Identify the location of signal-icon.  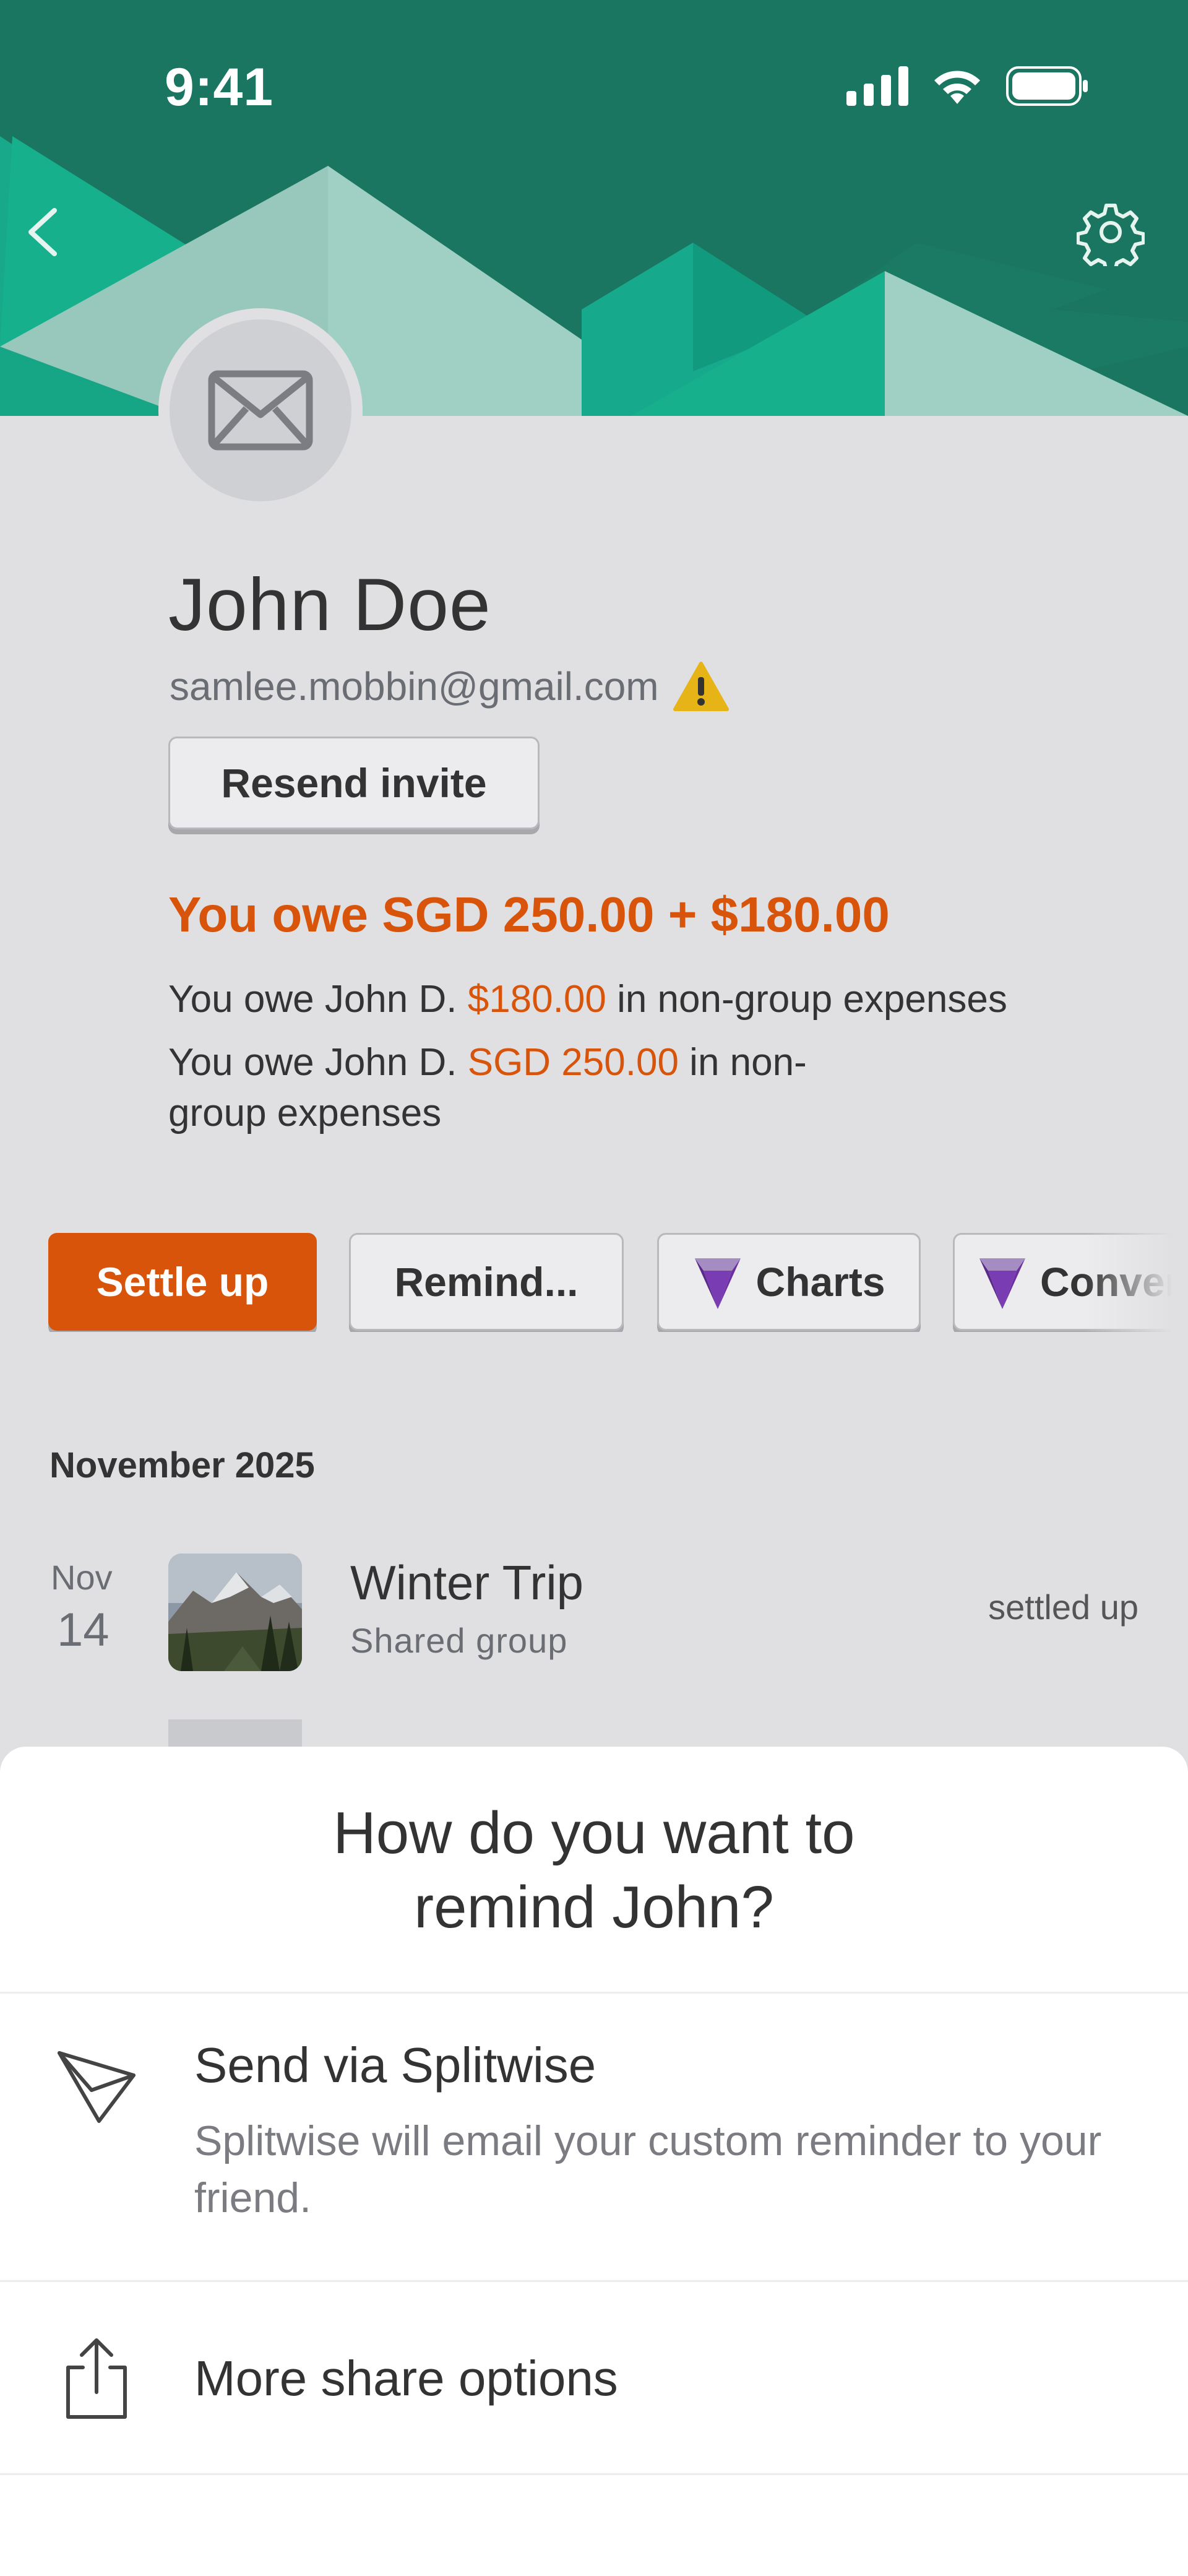
(877, 86).